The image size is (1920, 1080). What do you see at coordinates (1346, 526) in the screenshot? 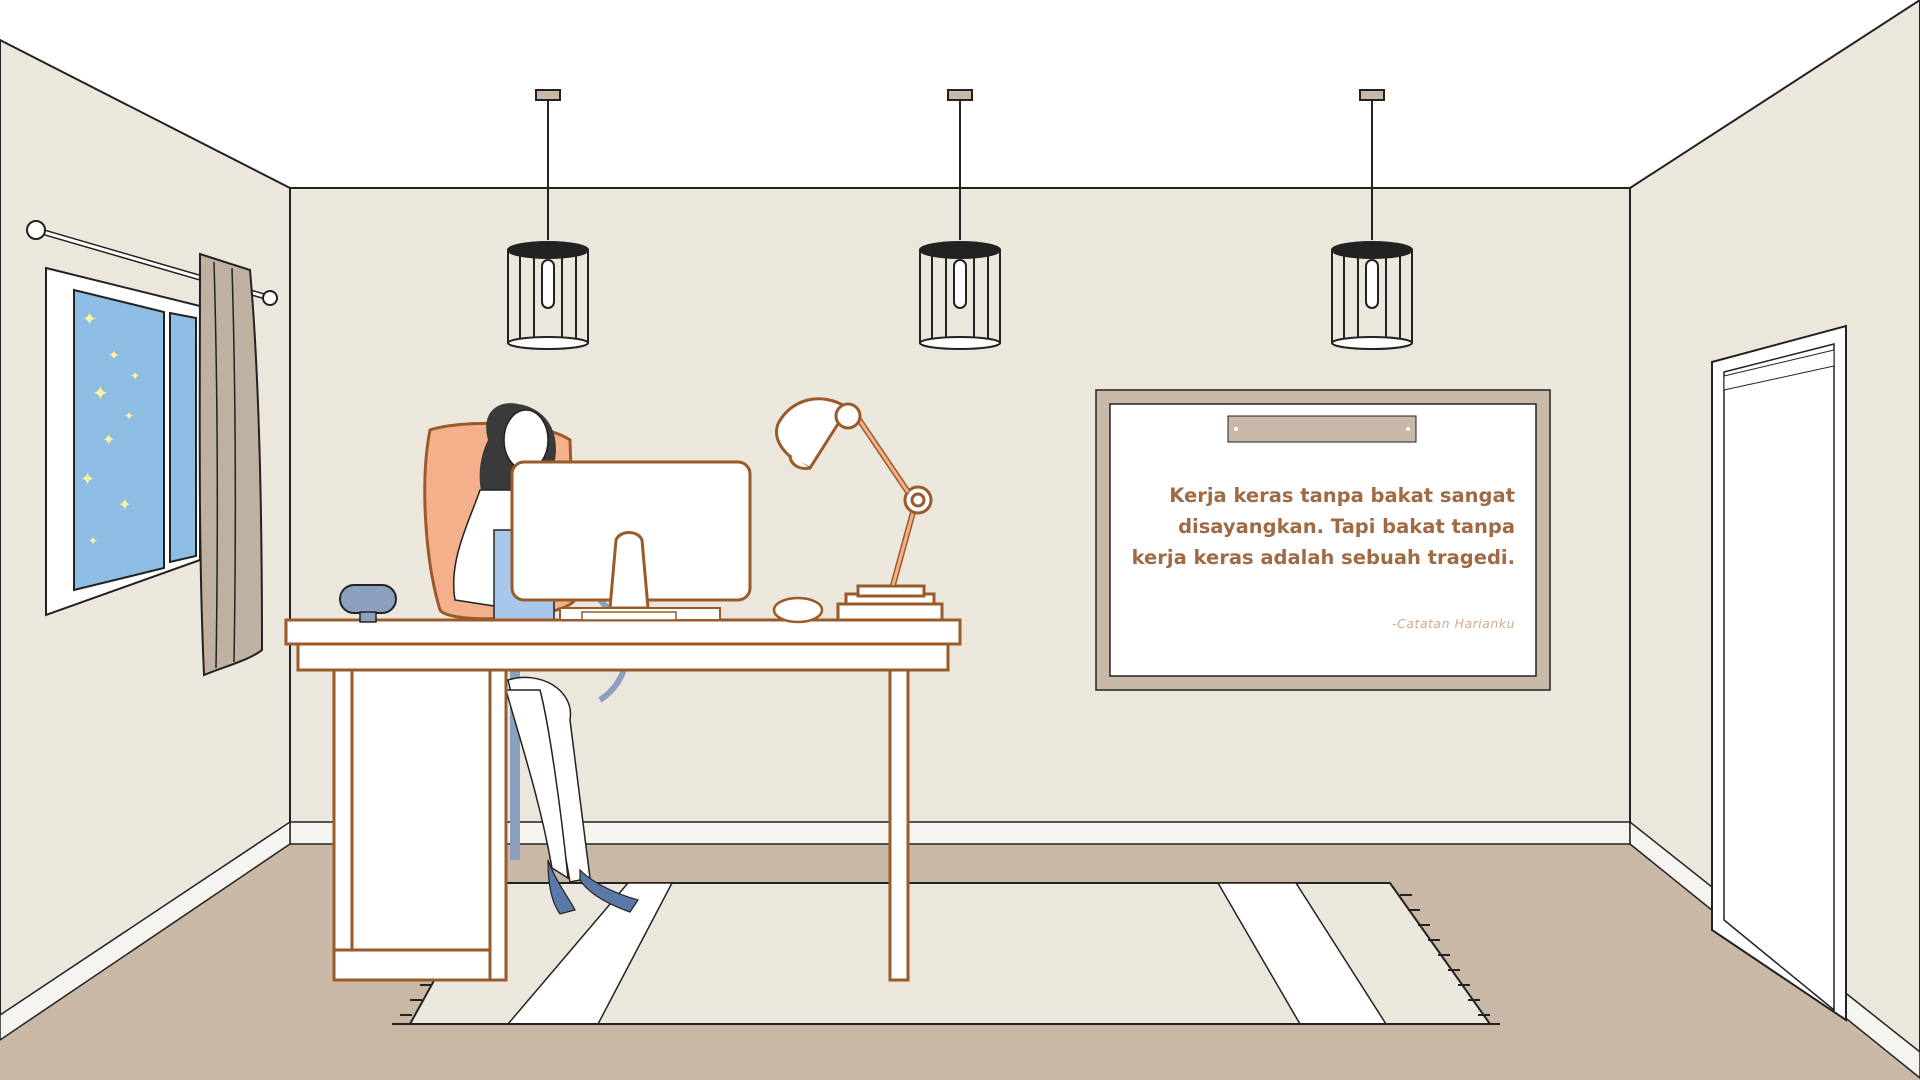
I see `quote-line-2: disayangkan. Tapi bakat tanpa` at bounding box center [1346, 526].